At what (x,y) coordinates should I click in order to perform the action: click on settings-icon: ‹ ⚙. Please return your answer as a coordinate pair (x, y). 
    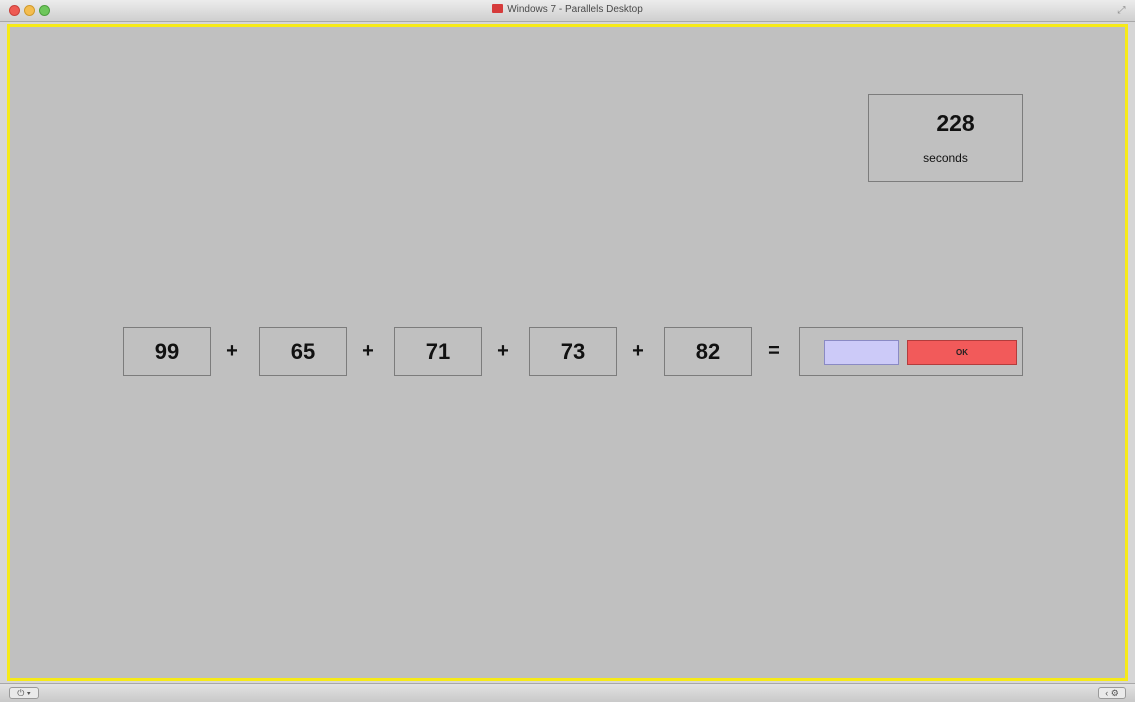
    Looking at the image, I should click on (1112, 693).